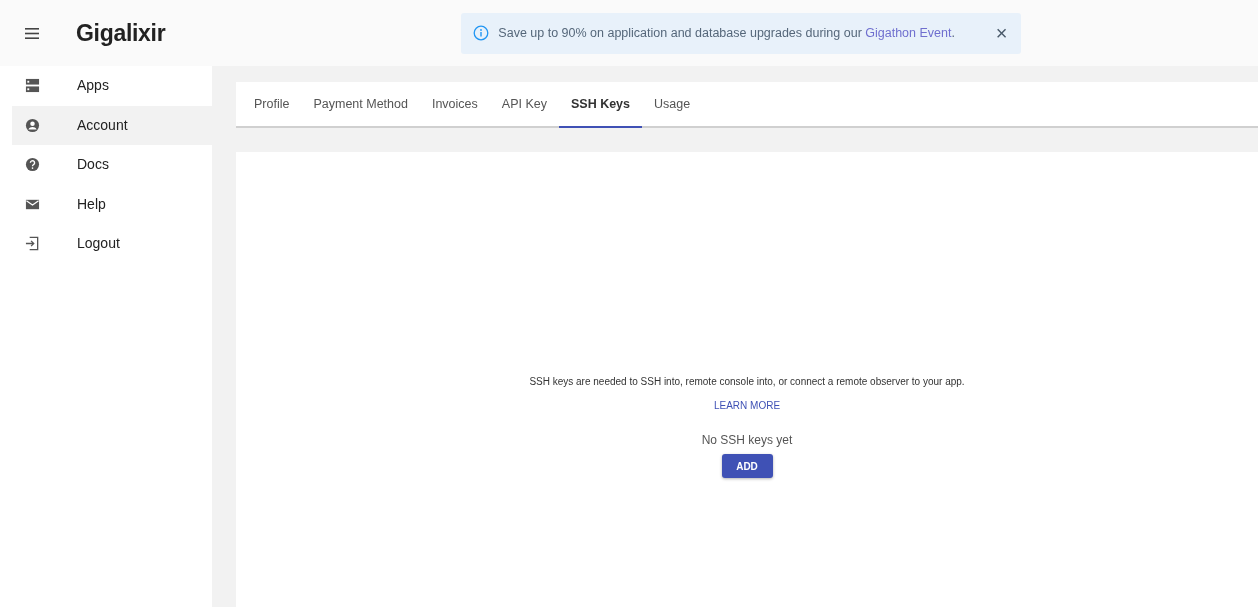 This screenshot has width=1258, height=607. I want to click on sidebar-label: Account, so click(102, 125).